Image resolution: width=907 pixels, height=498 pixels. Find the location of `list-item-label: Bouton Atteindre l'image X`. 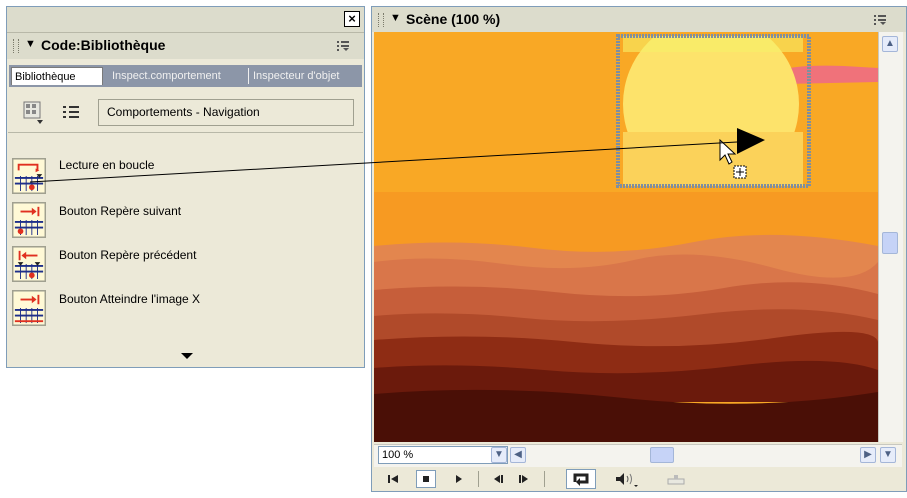

list-item-label: Bouton Atteindre l'image X is located at coordinates (130, 299).